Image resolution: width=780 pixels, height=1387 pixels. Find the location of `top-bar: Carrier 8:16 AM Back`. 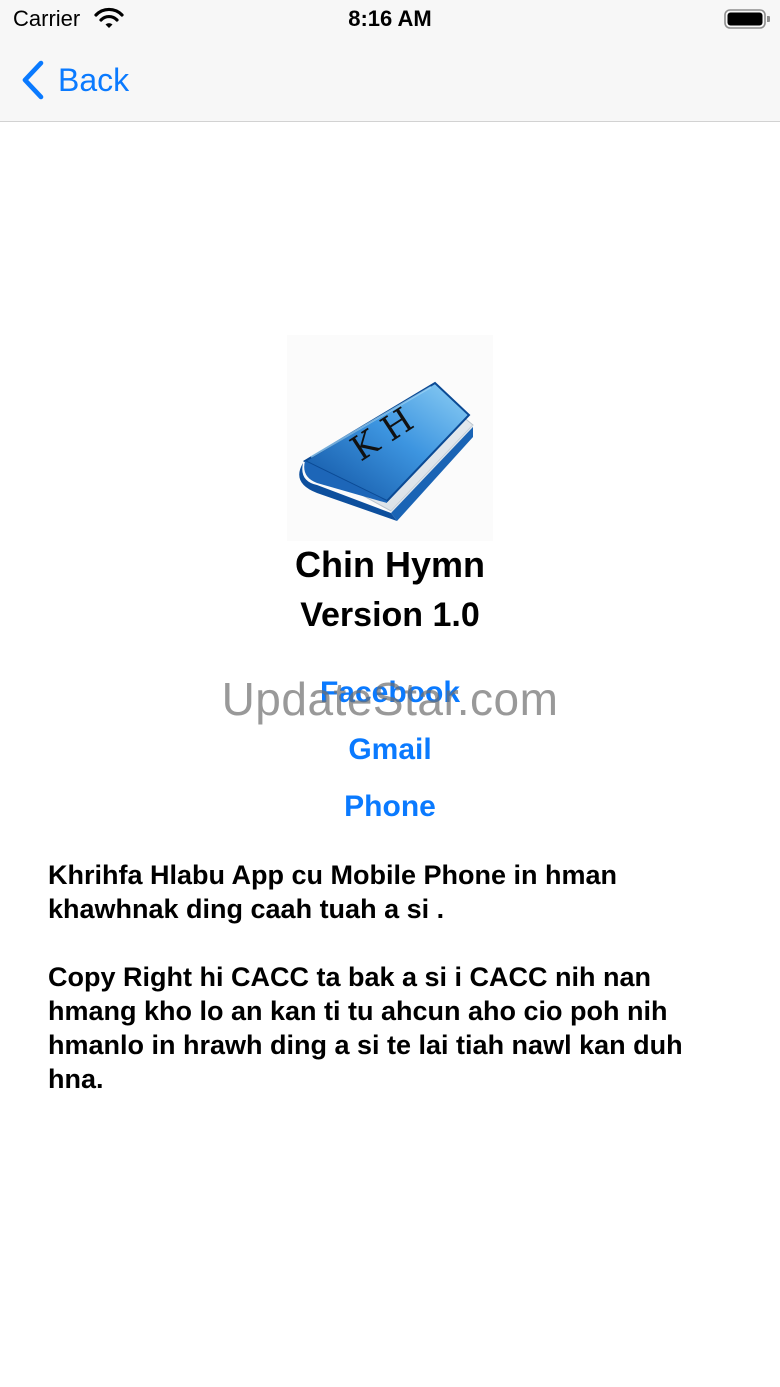

top-bar: Carrier 8:16 AM Back is located at coordinates (390, 61).